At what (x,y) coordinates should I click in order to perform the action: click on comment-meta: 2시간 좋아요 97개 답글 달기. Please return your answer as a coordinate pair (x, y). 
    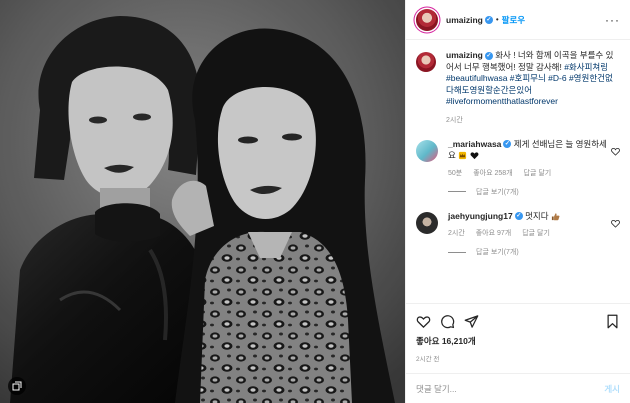
    Looking at the image, I should click on (528, 233).